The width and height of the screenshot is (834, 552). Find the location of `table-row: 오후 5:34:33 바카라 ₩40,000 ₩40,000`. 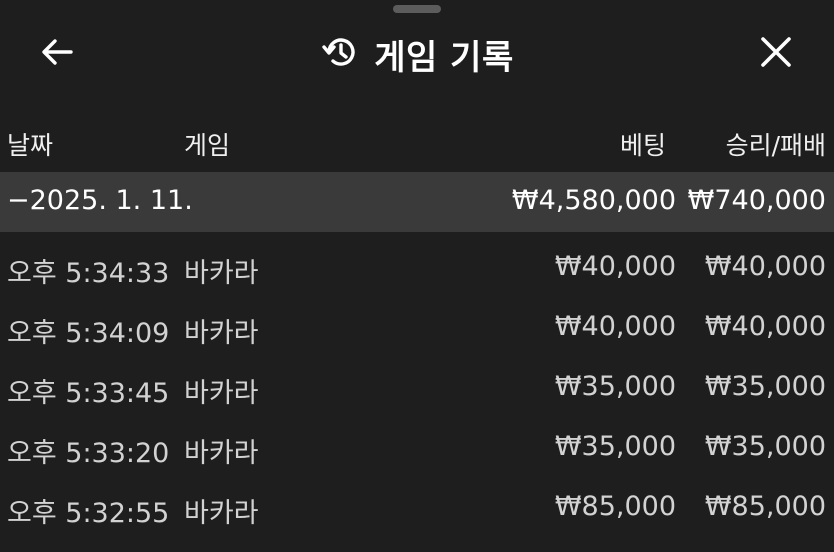

table-row: 오후 5:34:33 바카라 ₩40,000 ₩40,000 is located at coordinates (417, 268).